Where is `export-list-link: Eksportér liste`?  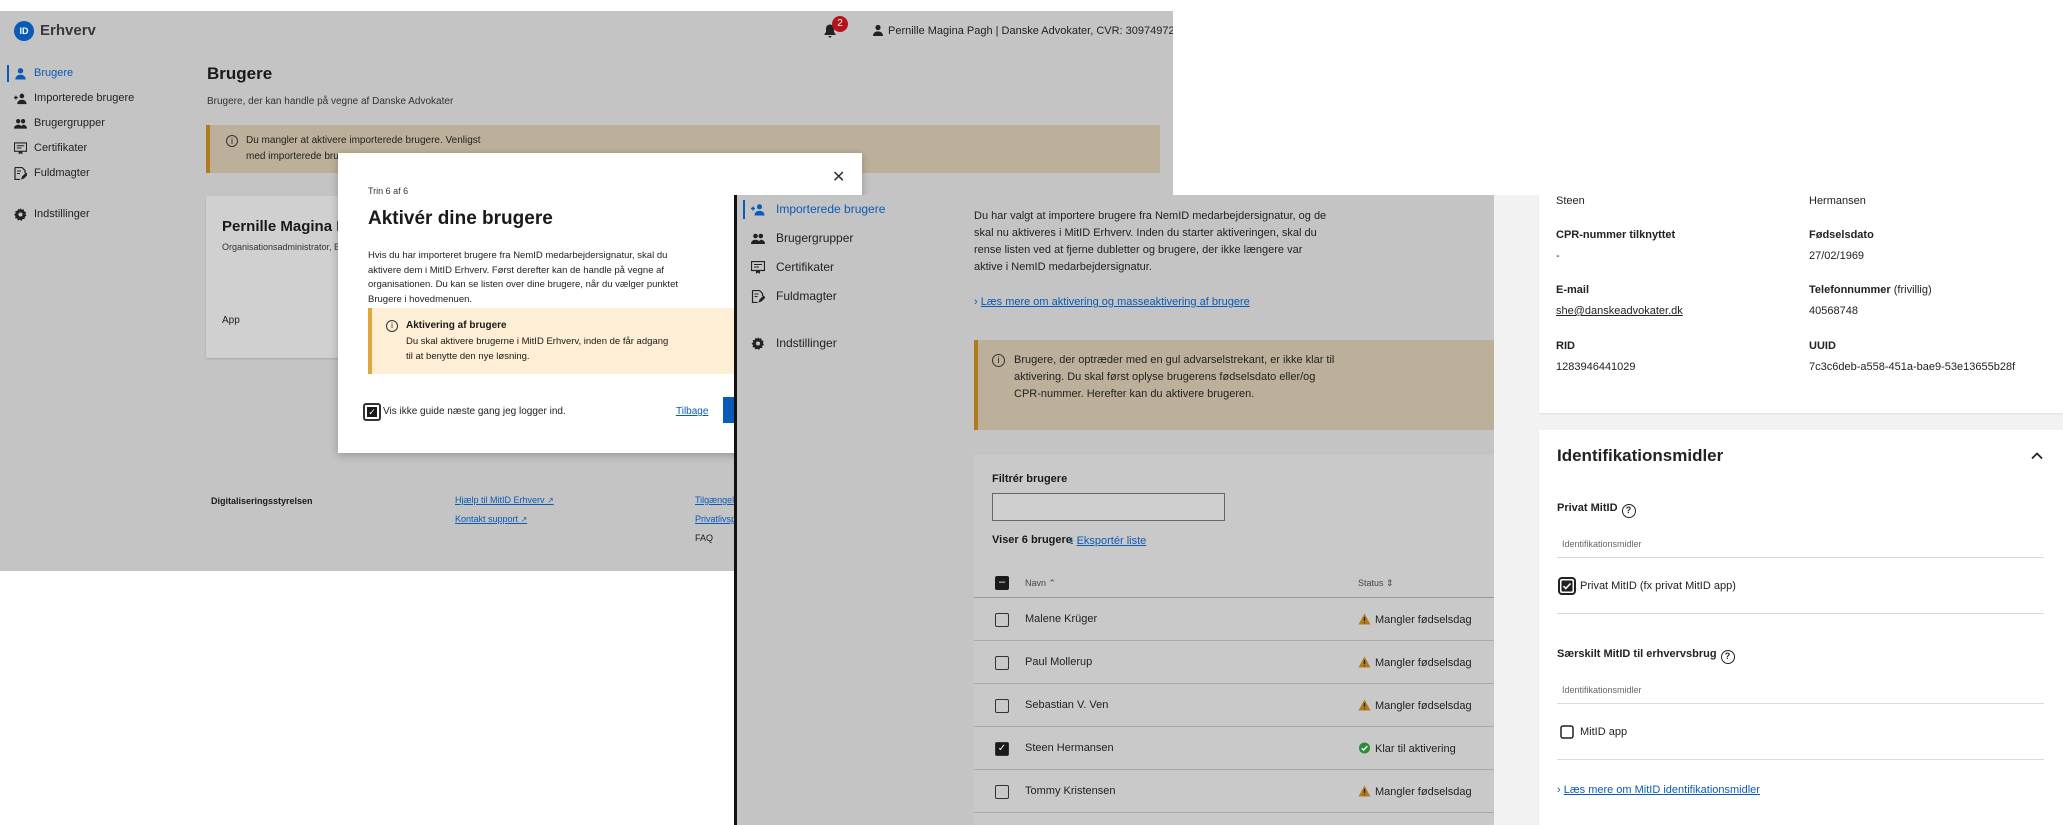
export-list-link: Eksportér liste is located at coordinates (1112, 541).